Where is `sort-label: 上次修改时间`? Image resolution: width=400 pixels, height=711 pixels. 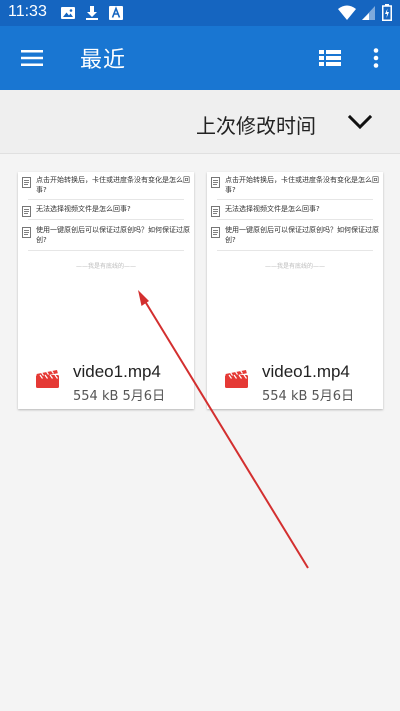
sort-label: 上次修改时间 is located at coordinates (256, 124).